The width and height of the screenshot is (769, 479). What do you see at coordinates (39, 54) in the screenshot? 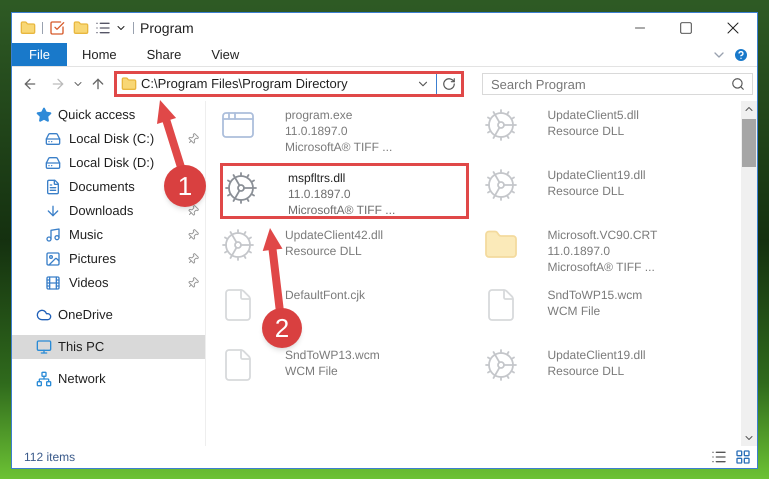
I see `ribbon-tab: File` at bounding box center [39, 54].